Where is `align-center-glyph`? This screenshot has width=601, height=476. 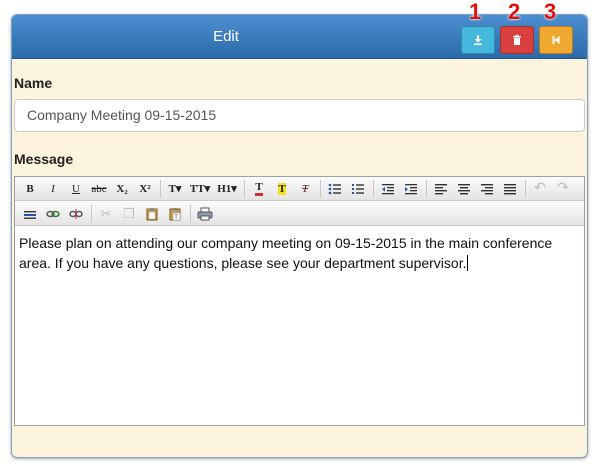 align-center-glyph is located at coordinates (464, 188).